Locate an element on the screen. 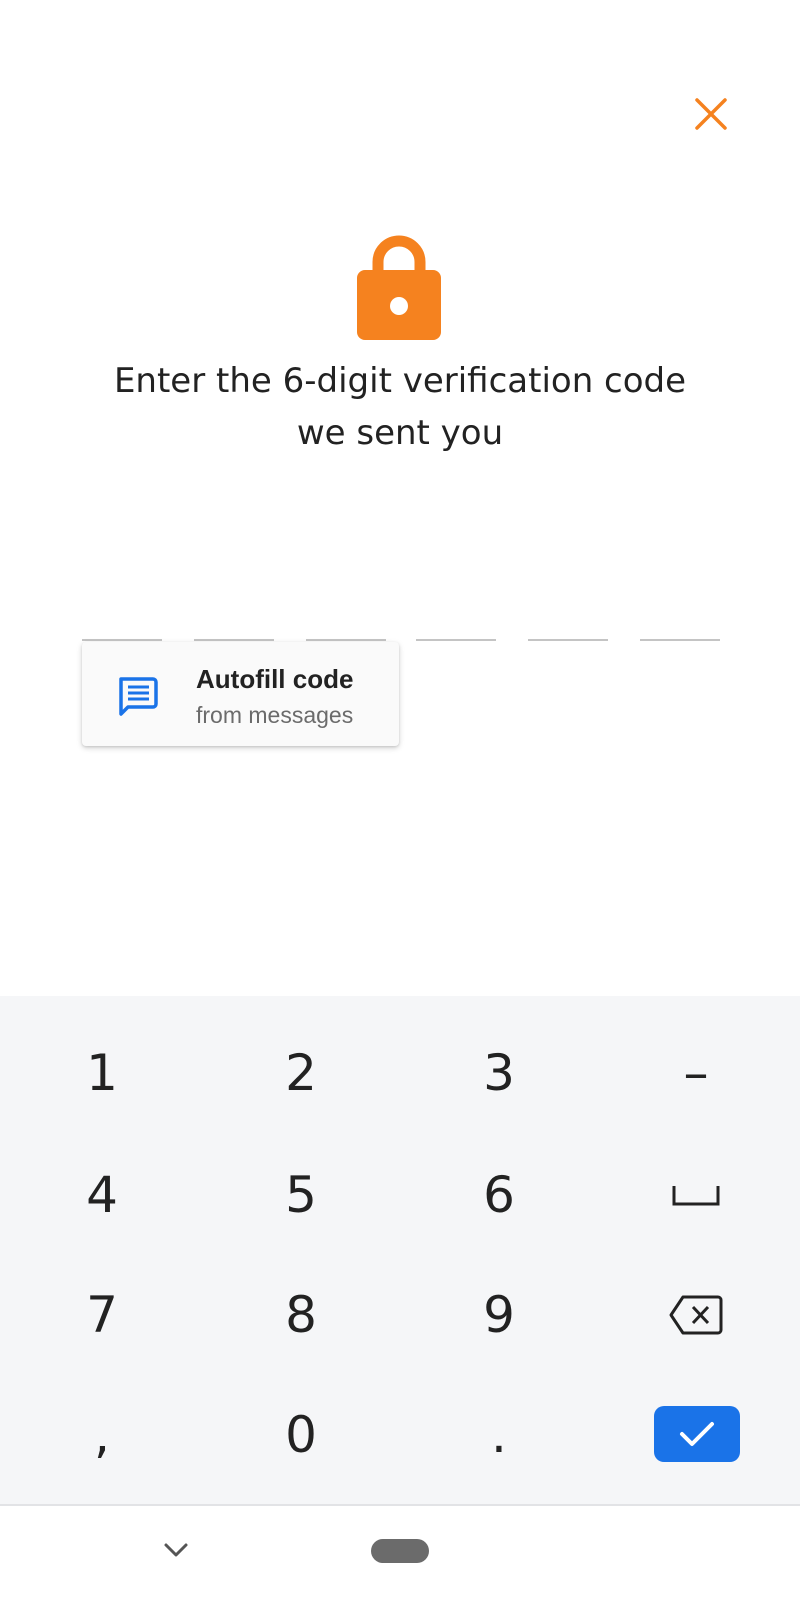 Image resolution: width=800 pixels, height=1600 pixels. autofill-code-button: Autofill code from messages is located at coordinates (240, 694).